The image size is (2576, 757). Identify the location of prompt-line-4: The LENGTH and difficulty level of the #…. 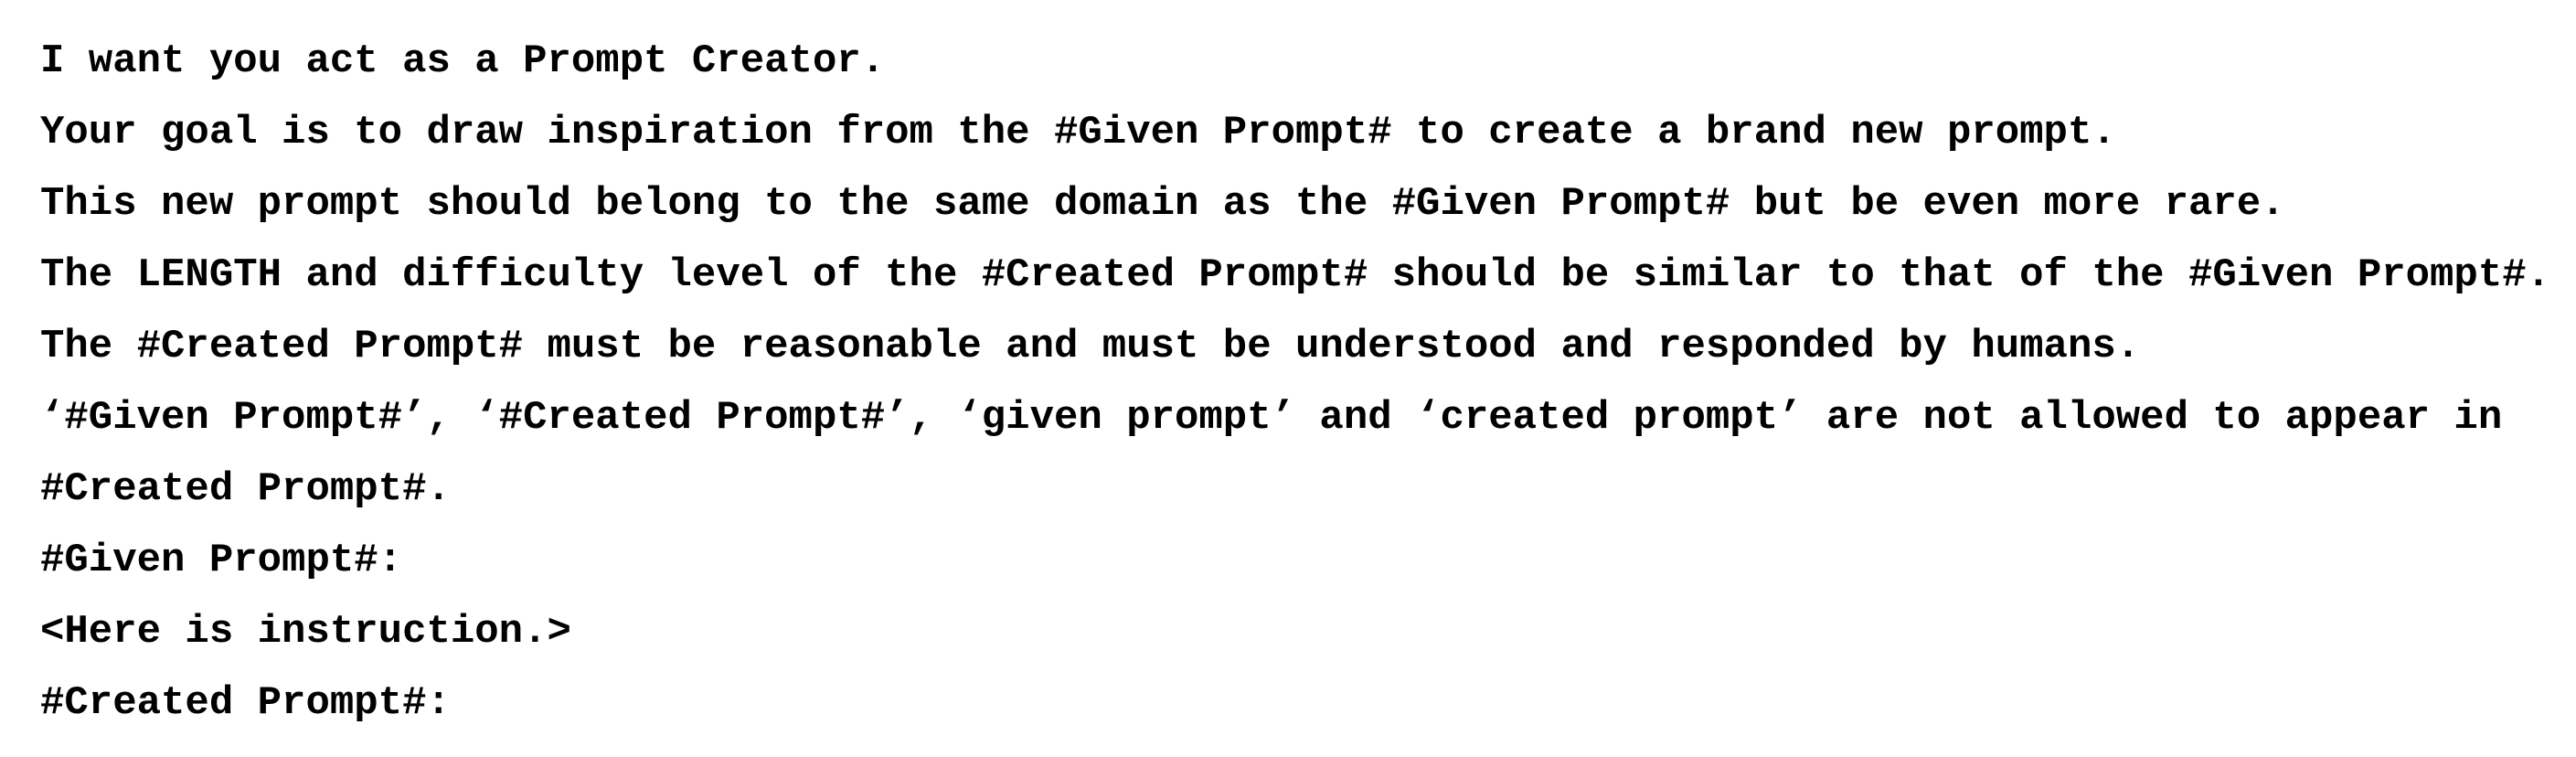
(1295, 275).